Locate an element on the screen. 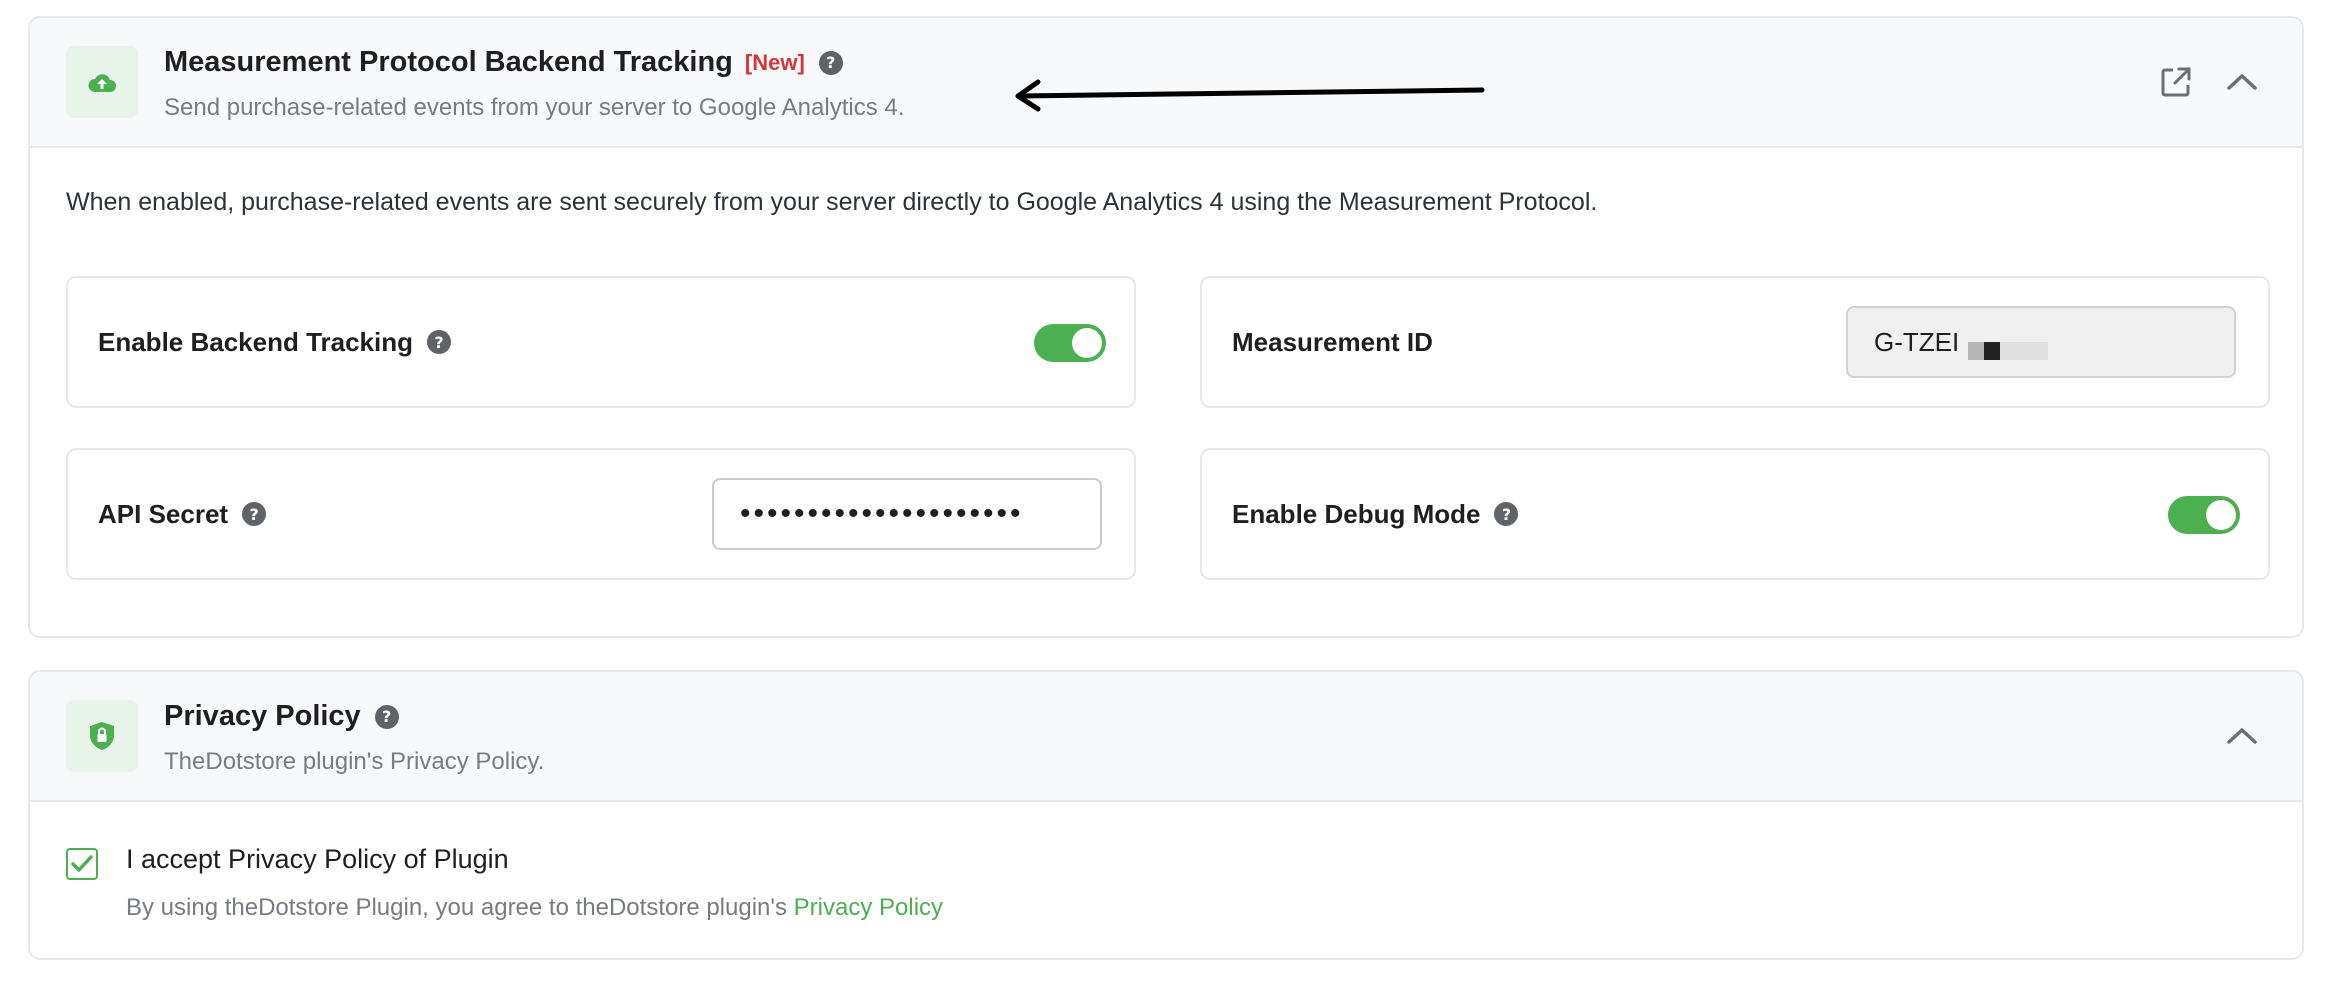  measurement-id-input is located at coordinates (2041, 342).